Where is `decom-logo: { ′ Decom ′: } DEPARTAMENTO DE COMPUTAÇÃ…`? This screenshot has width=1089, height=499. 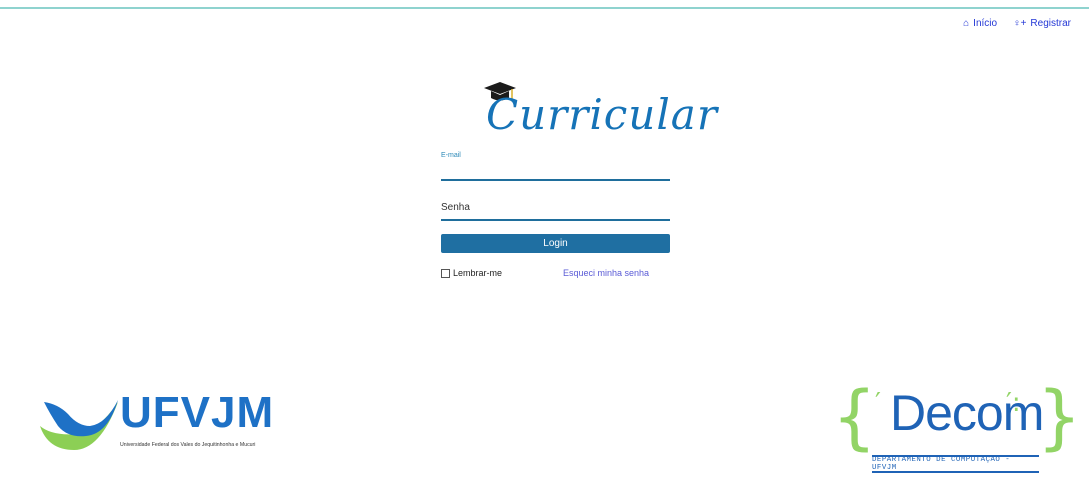
decom-logo: { ′ Decom ′: } DEPARTAMENTO DE COMPUTAÇÃ… is located at coordinates (957, 425).